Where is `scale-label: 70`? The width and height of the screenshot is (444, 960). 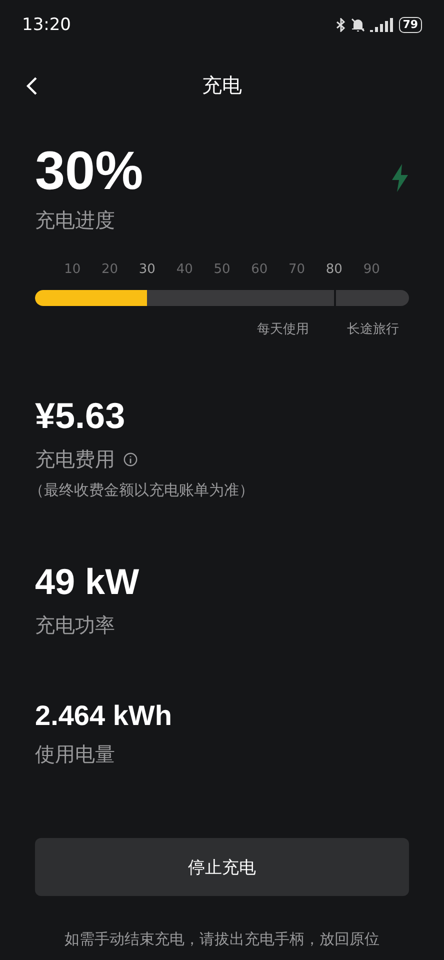 scale-label: 70 is located at coordinates (297, 271).